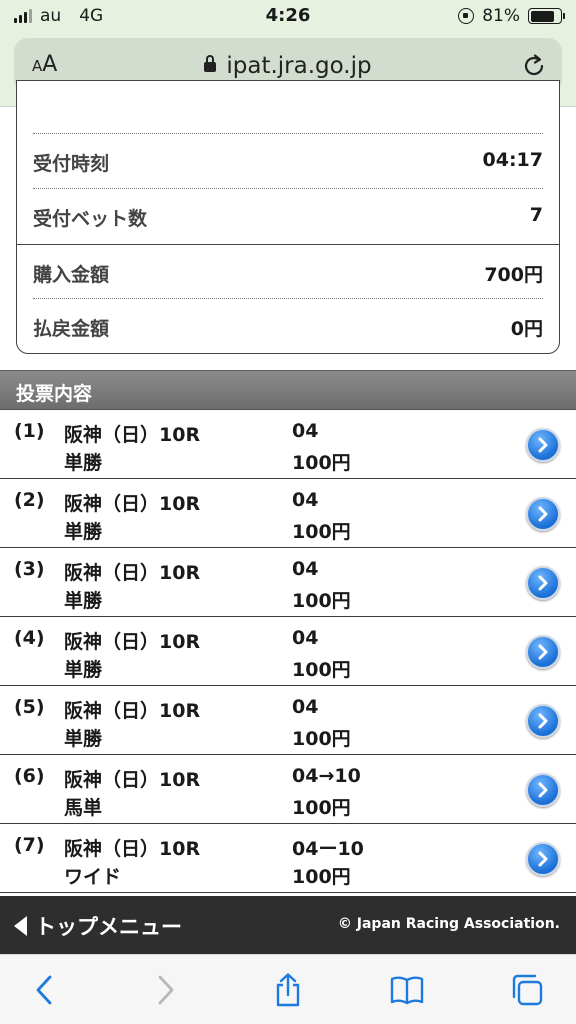  What do you see at coordinates (288, 390) in the screenshot?
I see `section-header-bet-contents: 投票内容` at bounding box center [288, 390].